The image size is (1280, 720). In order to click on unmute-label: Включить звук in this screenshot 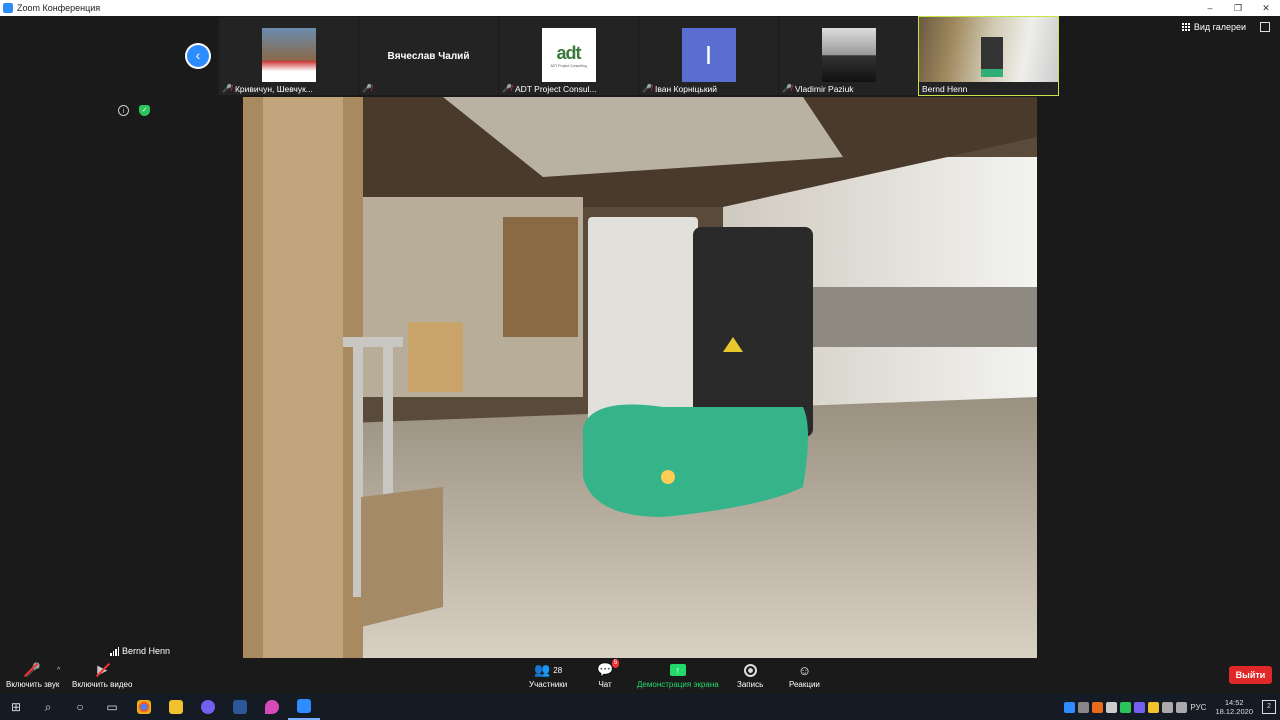, I will do `click(33, 684)`.